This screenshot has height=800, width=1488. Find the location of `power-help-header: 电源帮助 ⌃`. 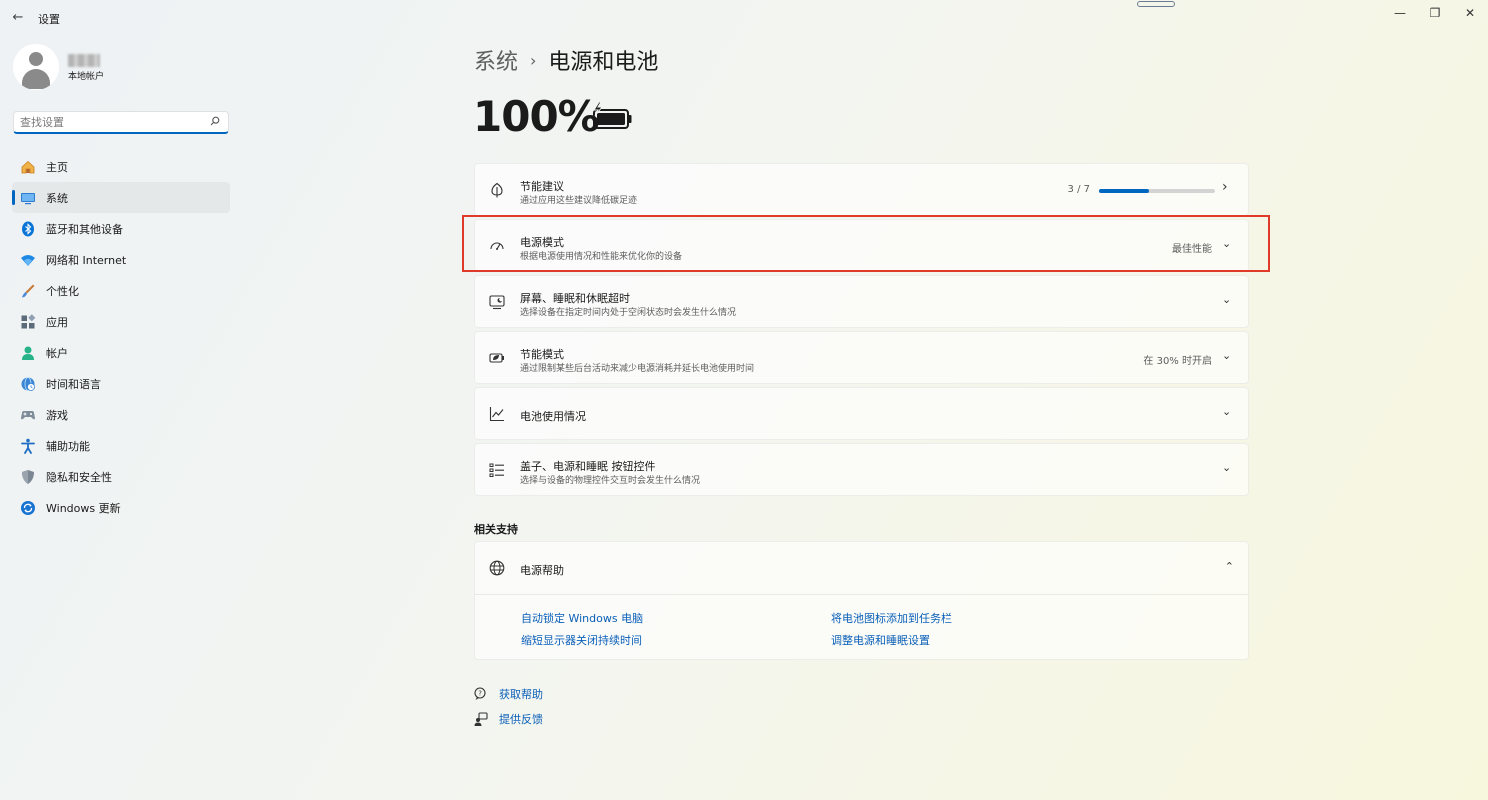

power-help-header: 电源帮助 ⌃ is located at coordinates (861, 568).